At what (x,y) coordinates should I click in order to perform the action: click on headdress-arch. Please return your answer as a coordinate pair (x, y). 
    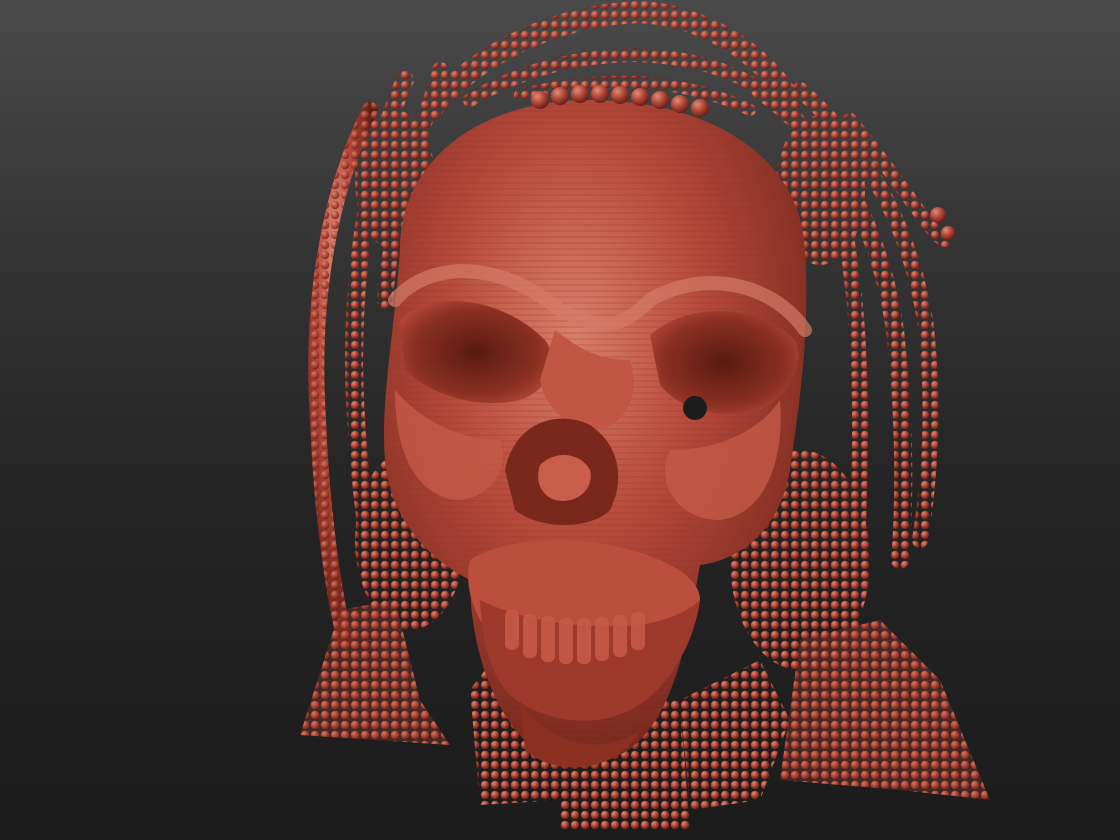
    Looking at the image, I should click on (610, 60).